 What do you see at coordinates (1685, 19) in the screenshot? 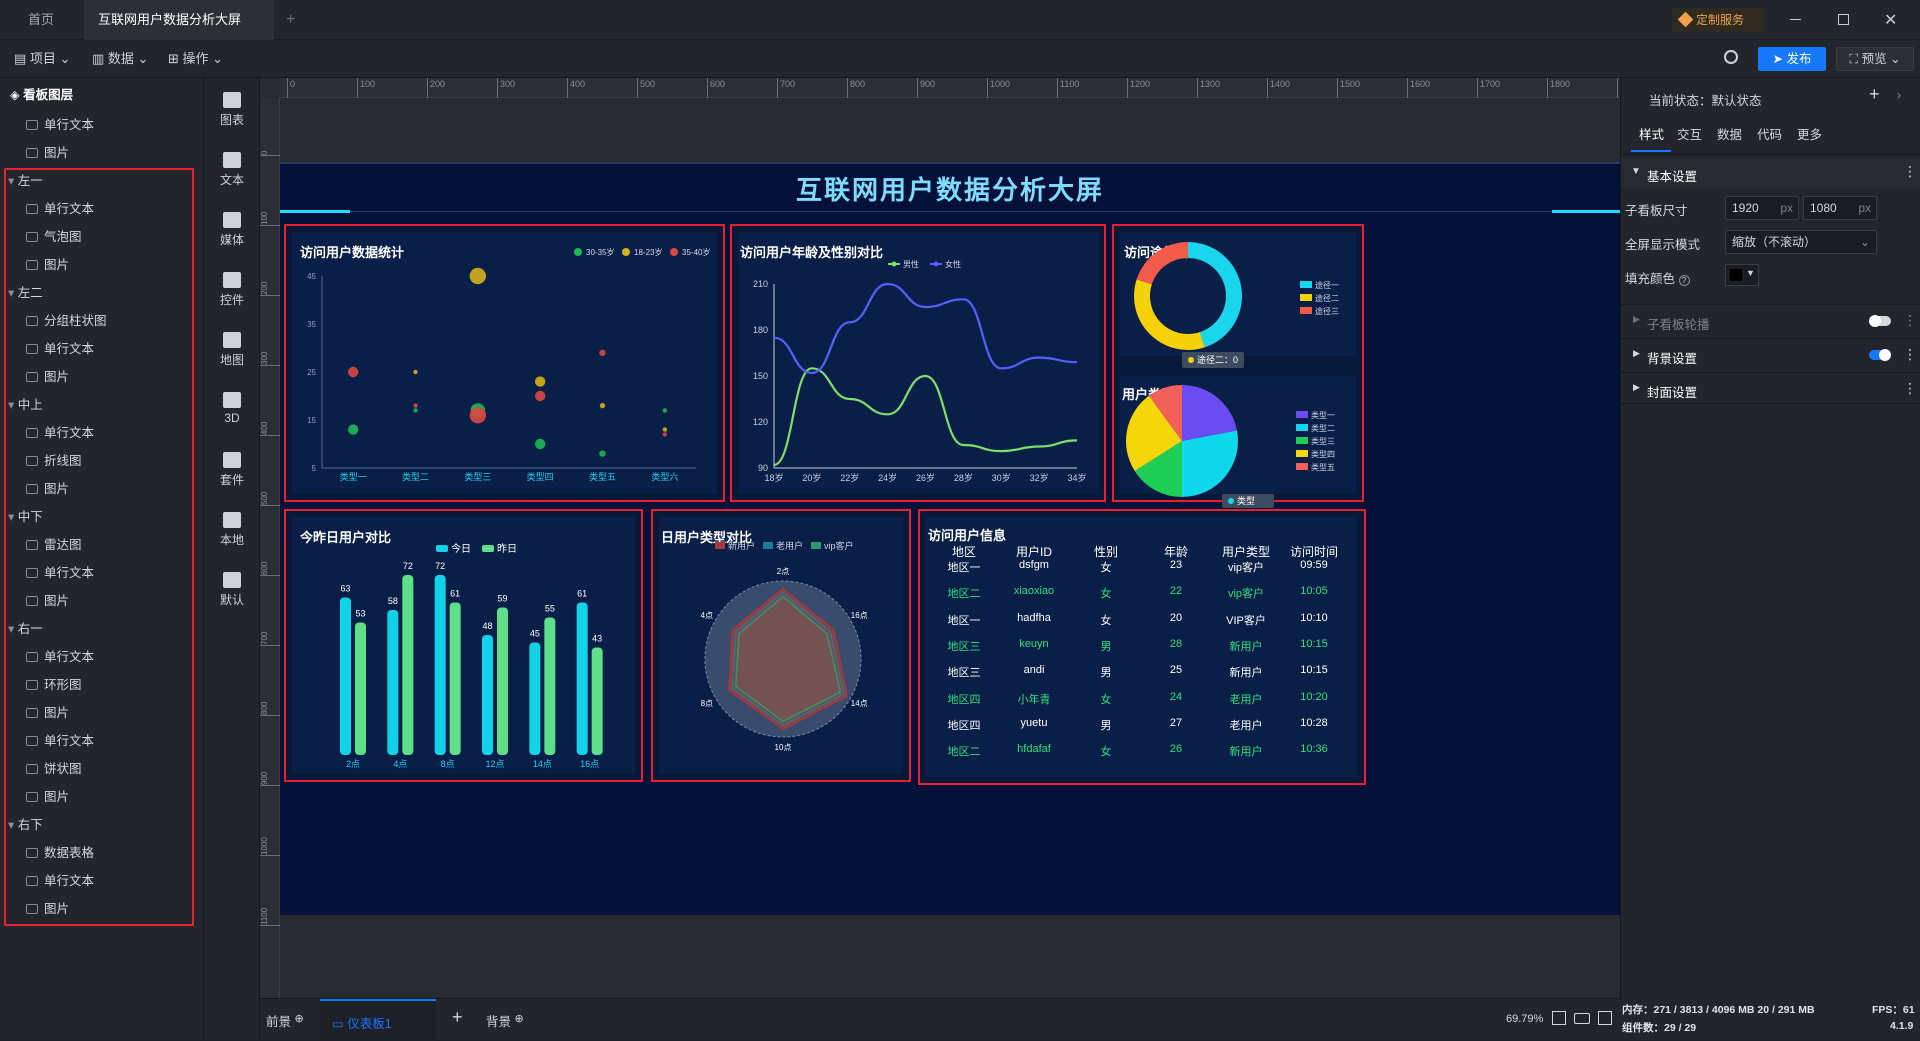
I see `diamond-icon` at bounding box center [1685, 19].